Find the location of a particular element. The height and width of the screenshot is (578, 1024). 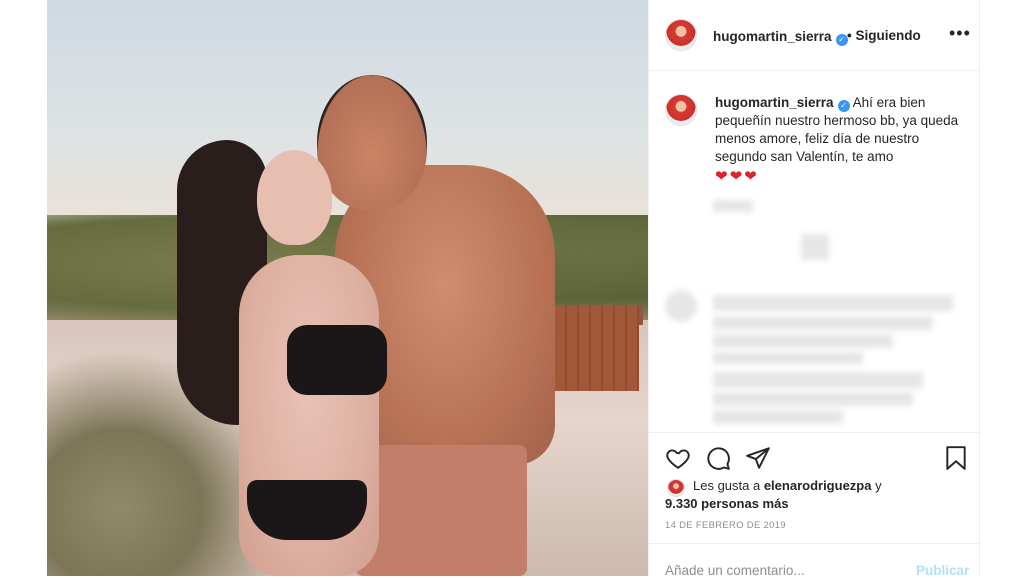

blurred-avatar is located at coordinates (681, 306).